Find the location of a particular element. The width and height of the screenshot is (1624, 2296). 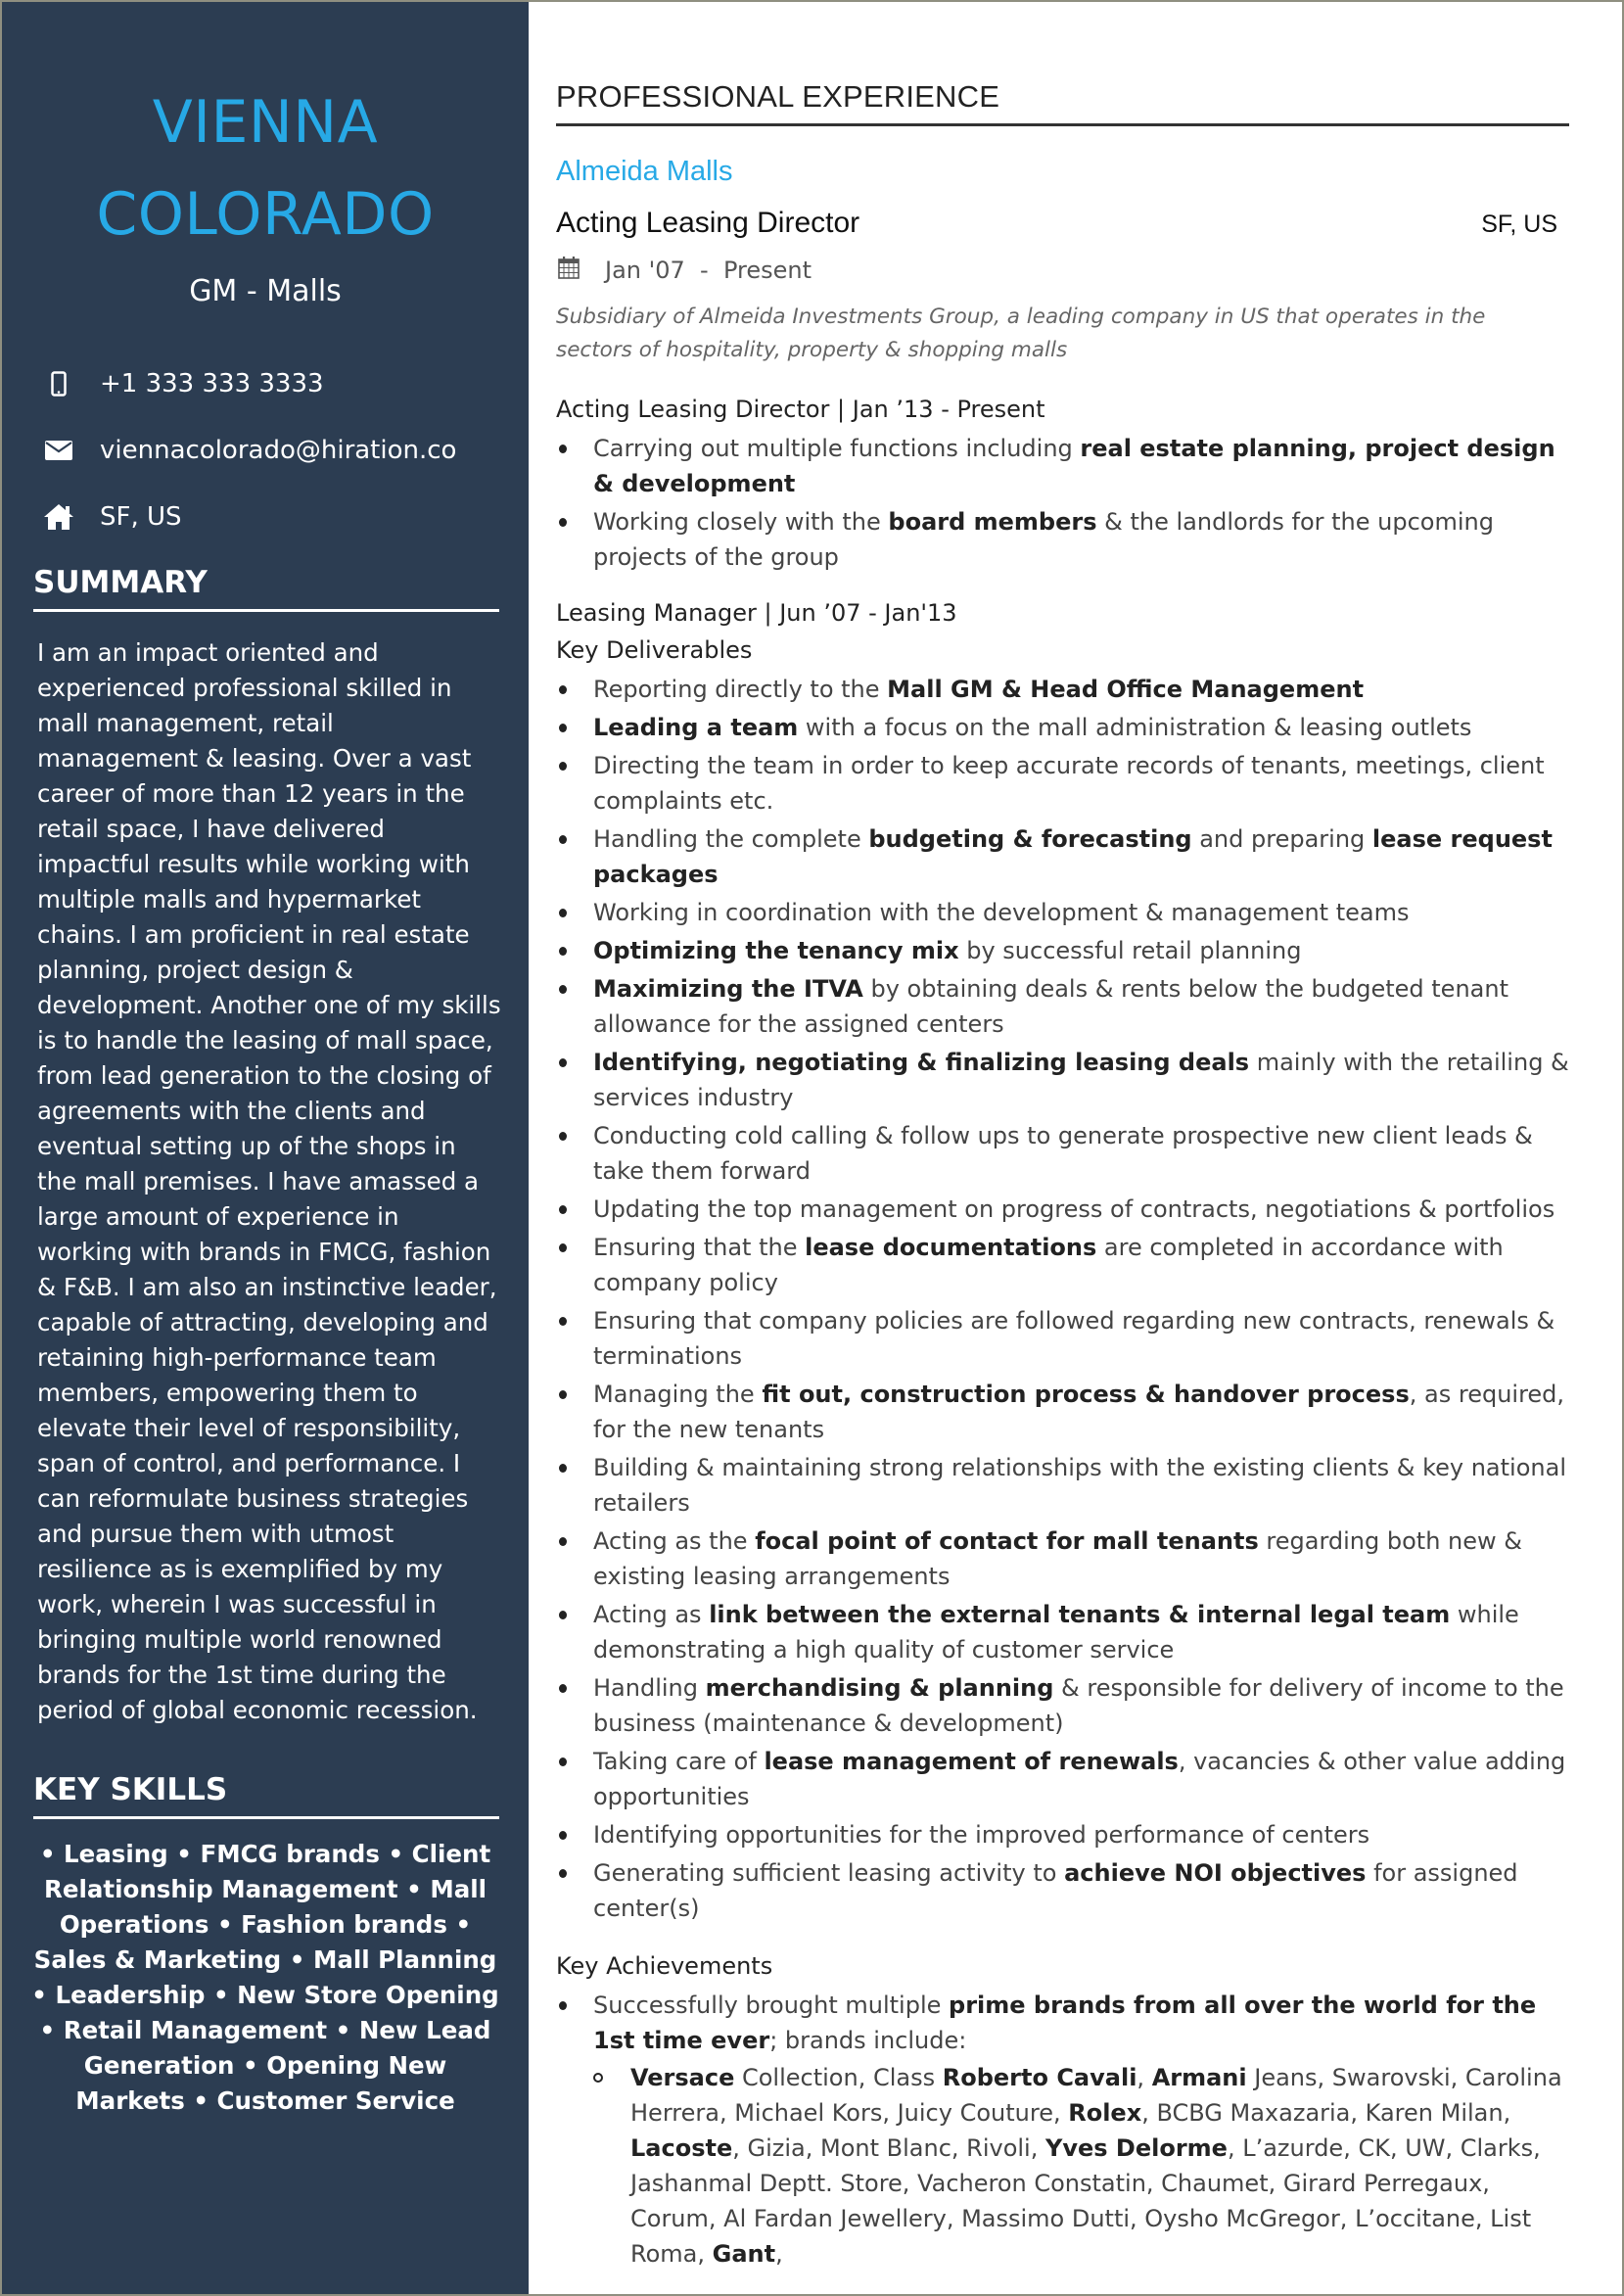

bold-text: board members is located at coordinates (992, 522).